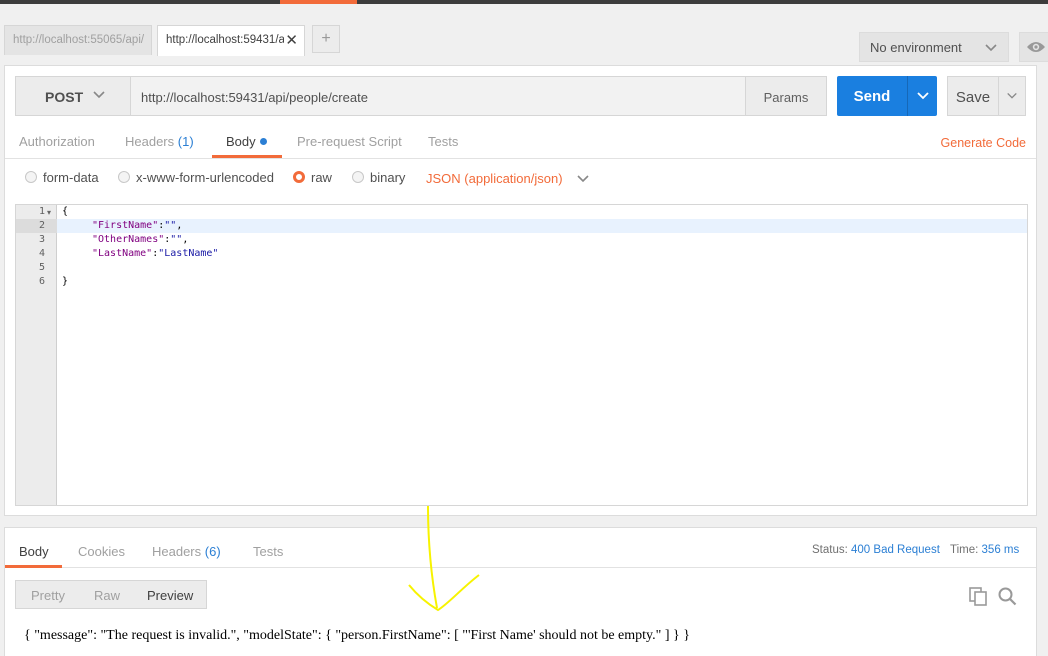  What do you see at coordinates (212, 551) in the screenshot?
I see `response-headers-count: (6)` at bounding box center [212, 551].